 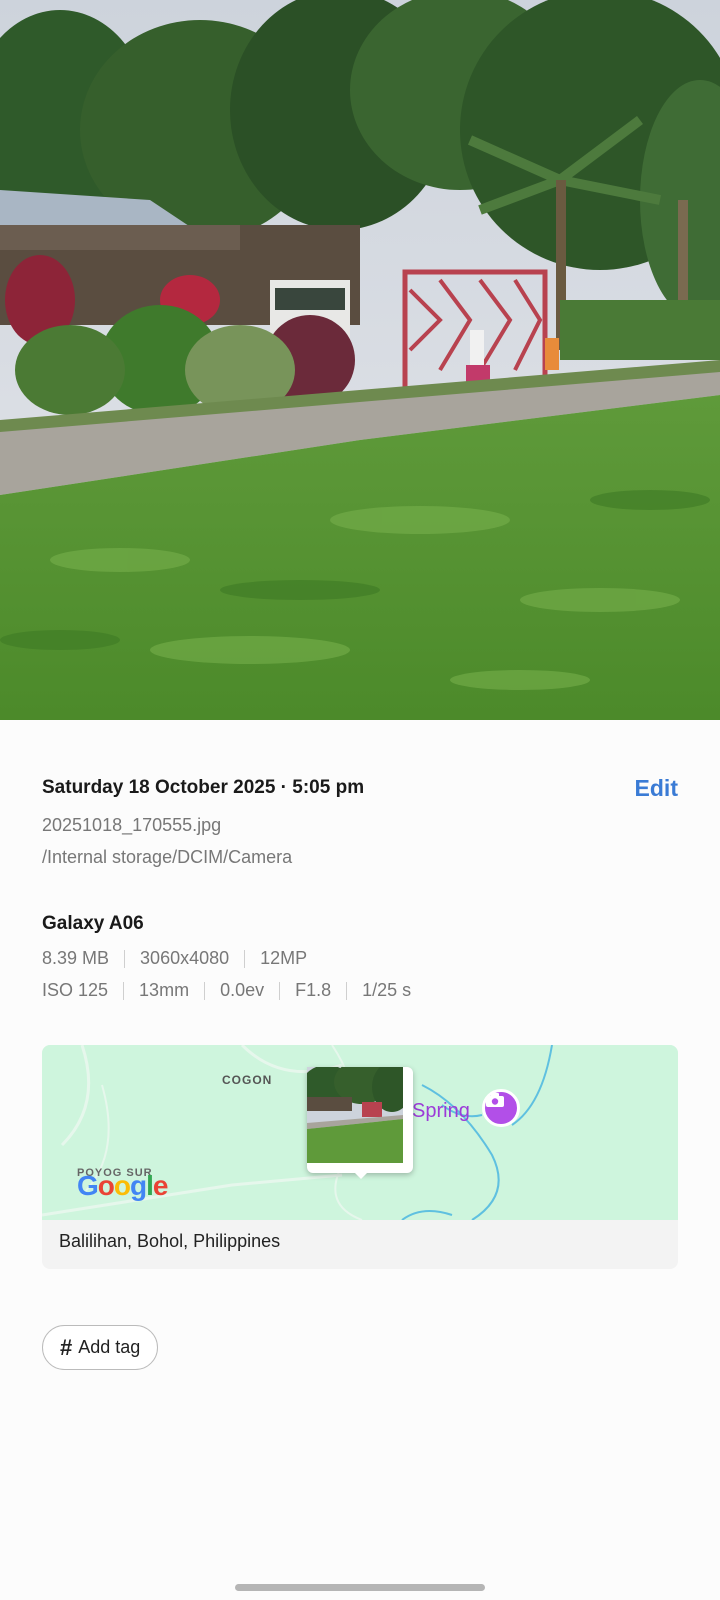 I want to click on home-gesture-bar, so click(x=360, y=1587).